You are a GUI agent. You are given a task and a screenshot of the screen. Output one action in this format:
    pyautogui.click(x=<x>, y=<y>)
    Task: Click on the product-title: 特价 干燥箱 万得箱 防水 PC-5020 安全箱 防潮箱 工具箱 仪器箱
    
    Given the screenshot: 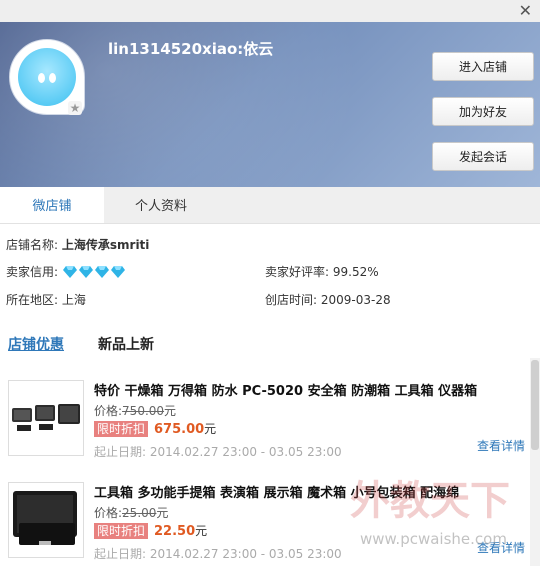 What is the action you would take?
    pyautogui.click(x=285, y=389)
    